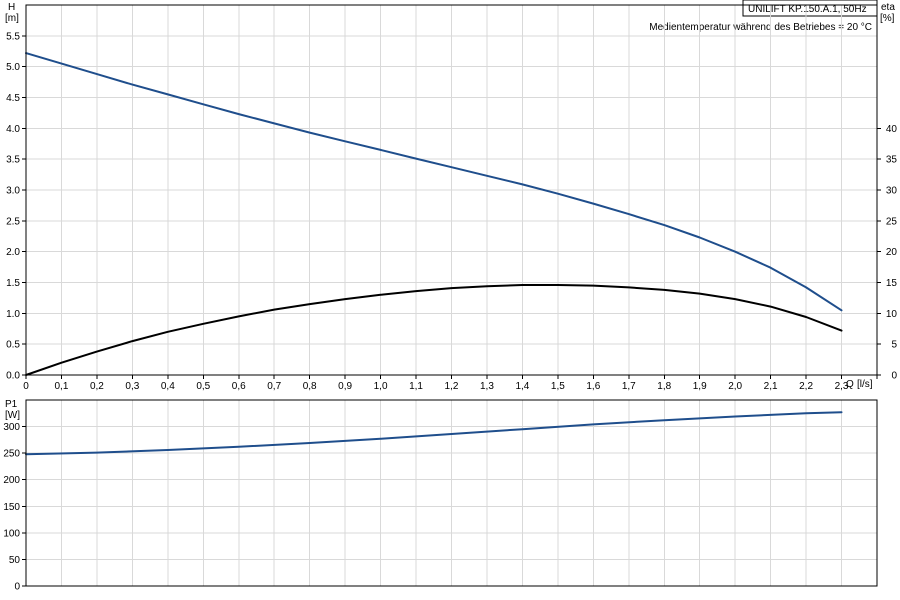 The height and width of the screenshot is (600, 900). I want to click on power-tick-label: 250, so click(11, 454).